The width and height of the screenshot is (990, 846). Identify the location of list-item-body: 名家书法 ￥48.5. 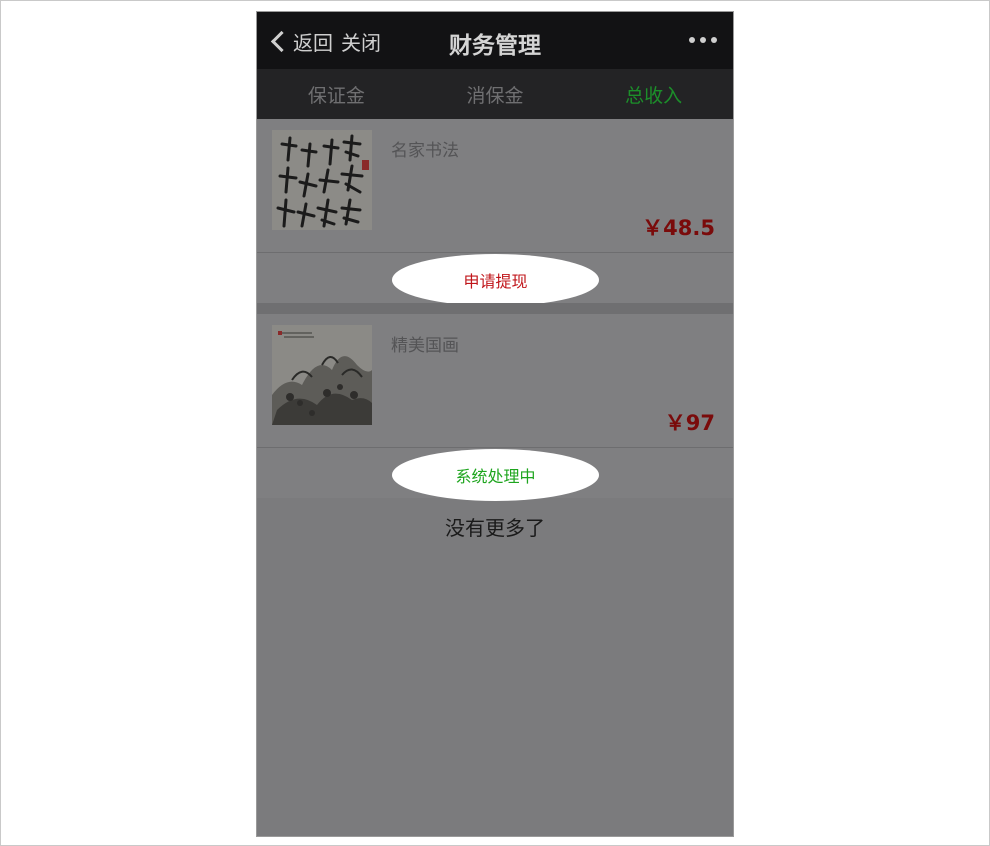
(495, 185).